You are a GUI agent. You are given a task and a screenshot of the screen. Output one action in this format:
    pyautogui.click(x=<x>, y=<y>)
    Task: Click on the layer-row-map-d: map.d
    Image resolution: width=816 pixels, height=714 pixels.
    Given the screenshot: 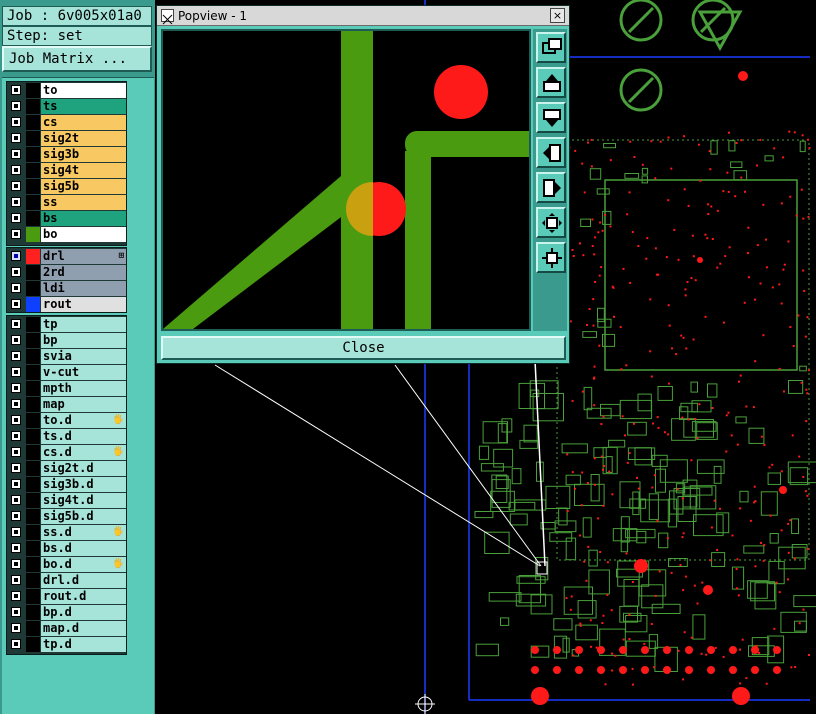 What is the action you would take?
    pyautogui.click(x=66, y=628)
    